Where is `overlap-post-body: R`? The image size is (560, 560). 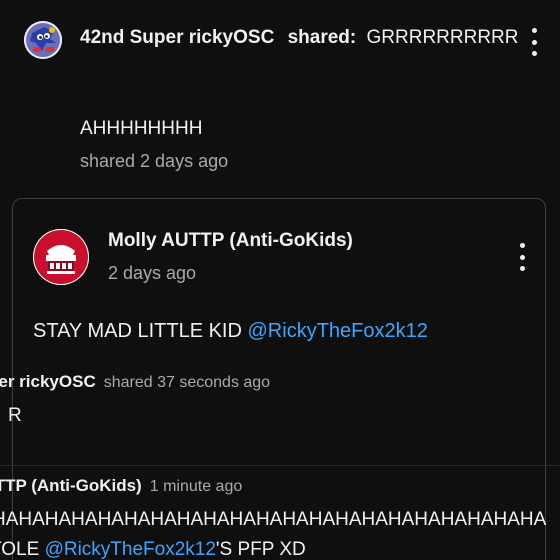
overlap-post-body: R is located at coordinates (15, 415).